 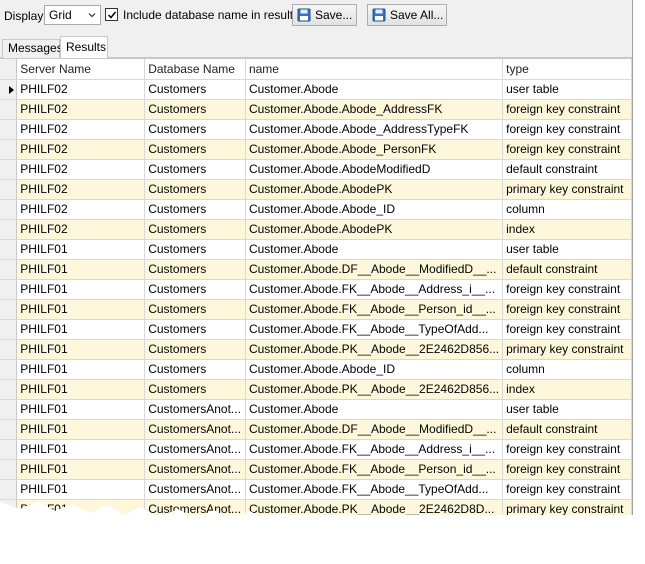 What do you see at coordinates (316, 249) in the screenshot?
I see `table-row: PHILF01 Customers Customer.Abode user table` at bounding box center [316, 249].